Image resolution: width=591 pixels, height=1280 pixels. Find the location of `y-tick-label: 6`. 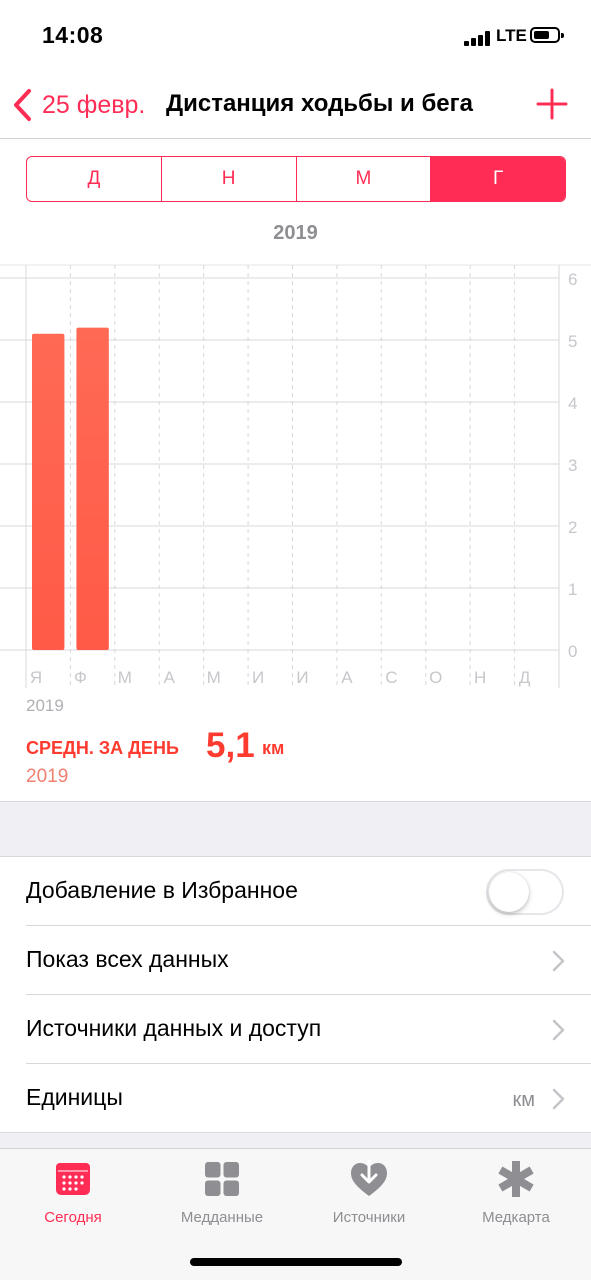

y-tick-label: 6 is located at coordinates (572, 279).